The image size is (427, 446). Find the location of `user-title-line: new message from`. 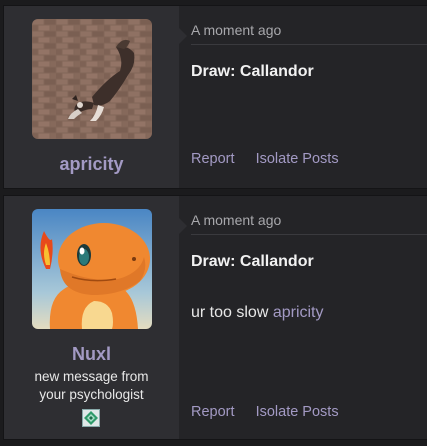

user-title-line: new message from is located at coordinates (91, 376).